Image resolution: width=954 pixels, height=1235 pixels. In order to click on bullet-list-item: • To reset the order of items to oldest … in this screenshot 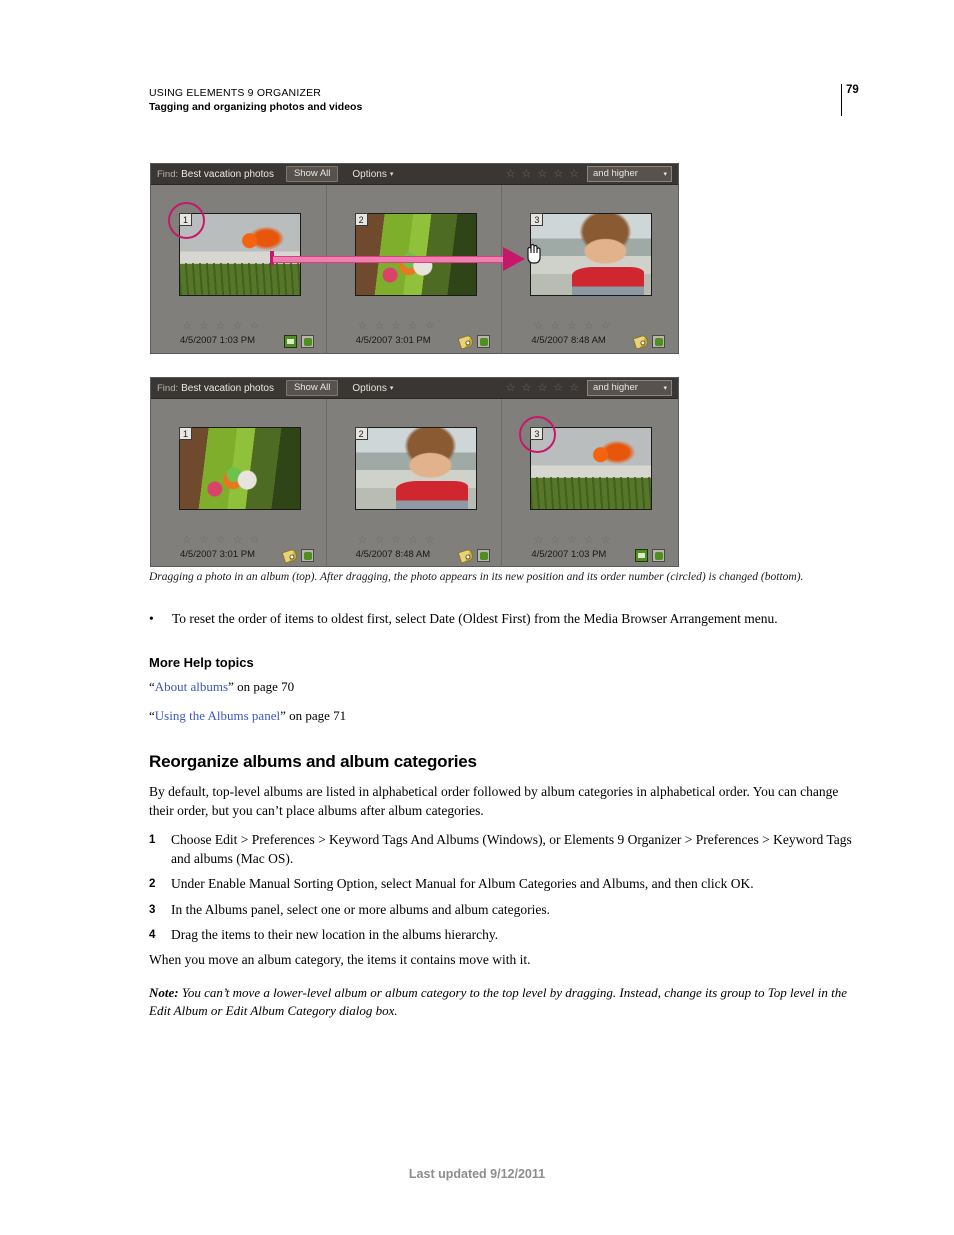, I will do `click(502, 619)`.